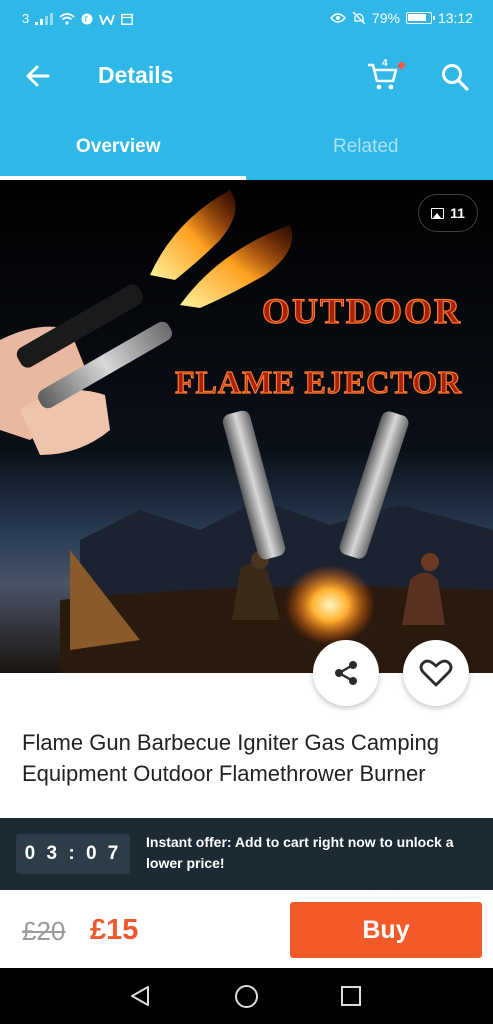  What do you see at coordinates (457, 213) in the screenshot?
I see `photo-count-label: 11` at bounding box center [457, 213].